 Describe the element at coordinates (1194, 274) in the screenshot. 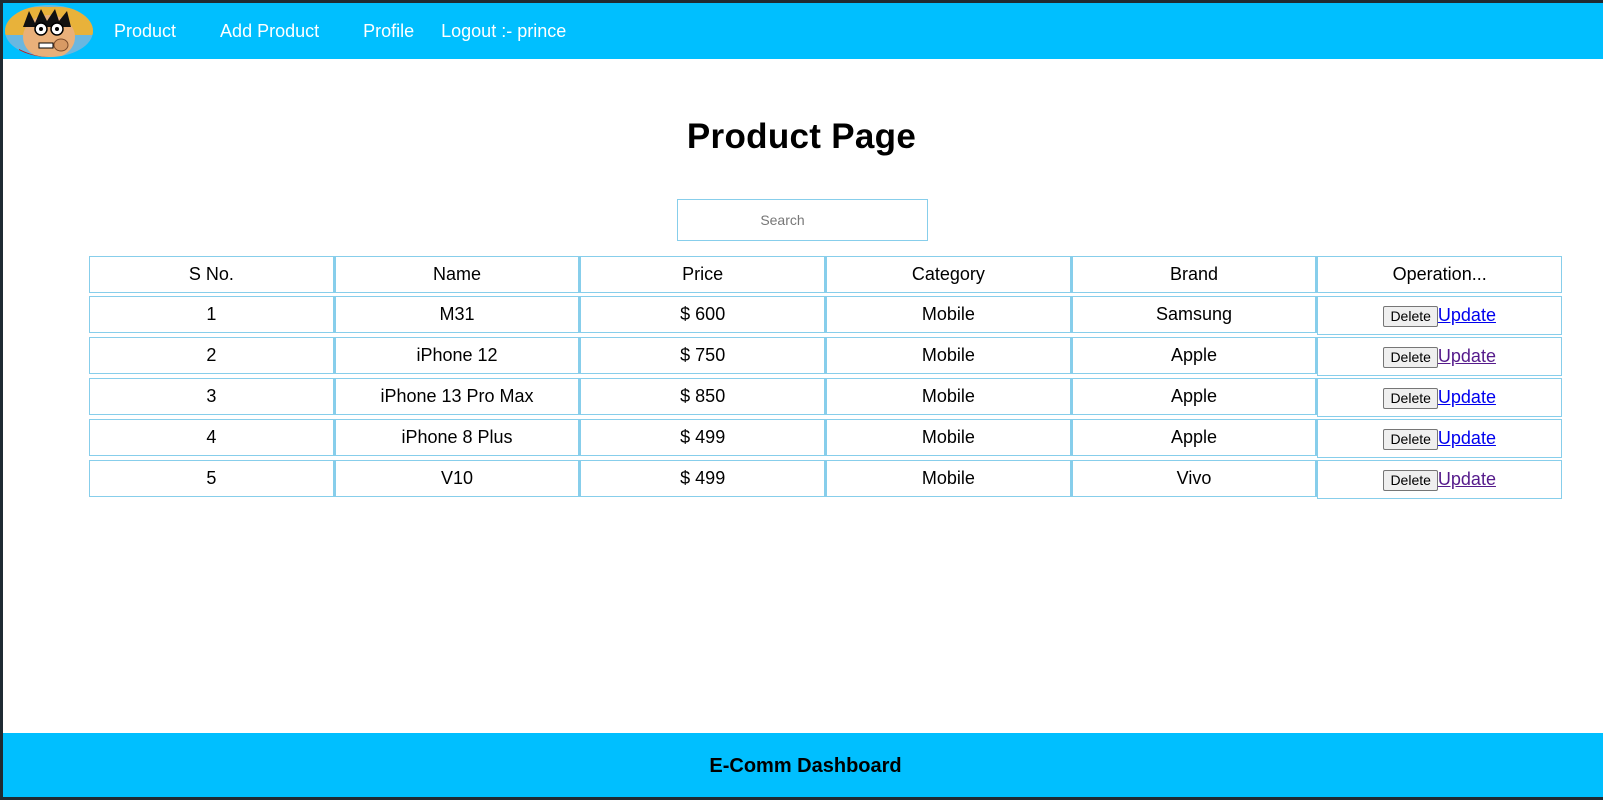

I see `header-brand: Brand` at that location.